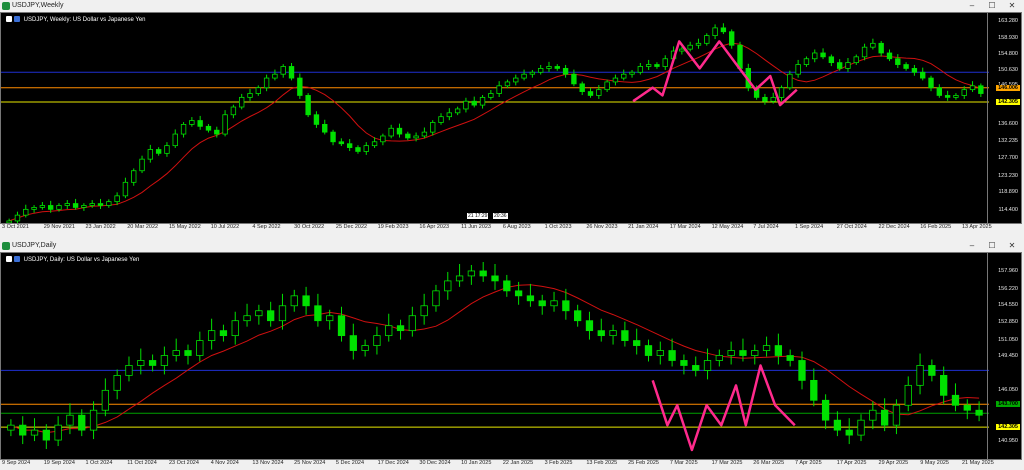 This screenshot has width=1024, height=470. I want to click on price-tick-label: 156.220, so click(1008, 288).